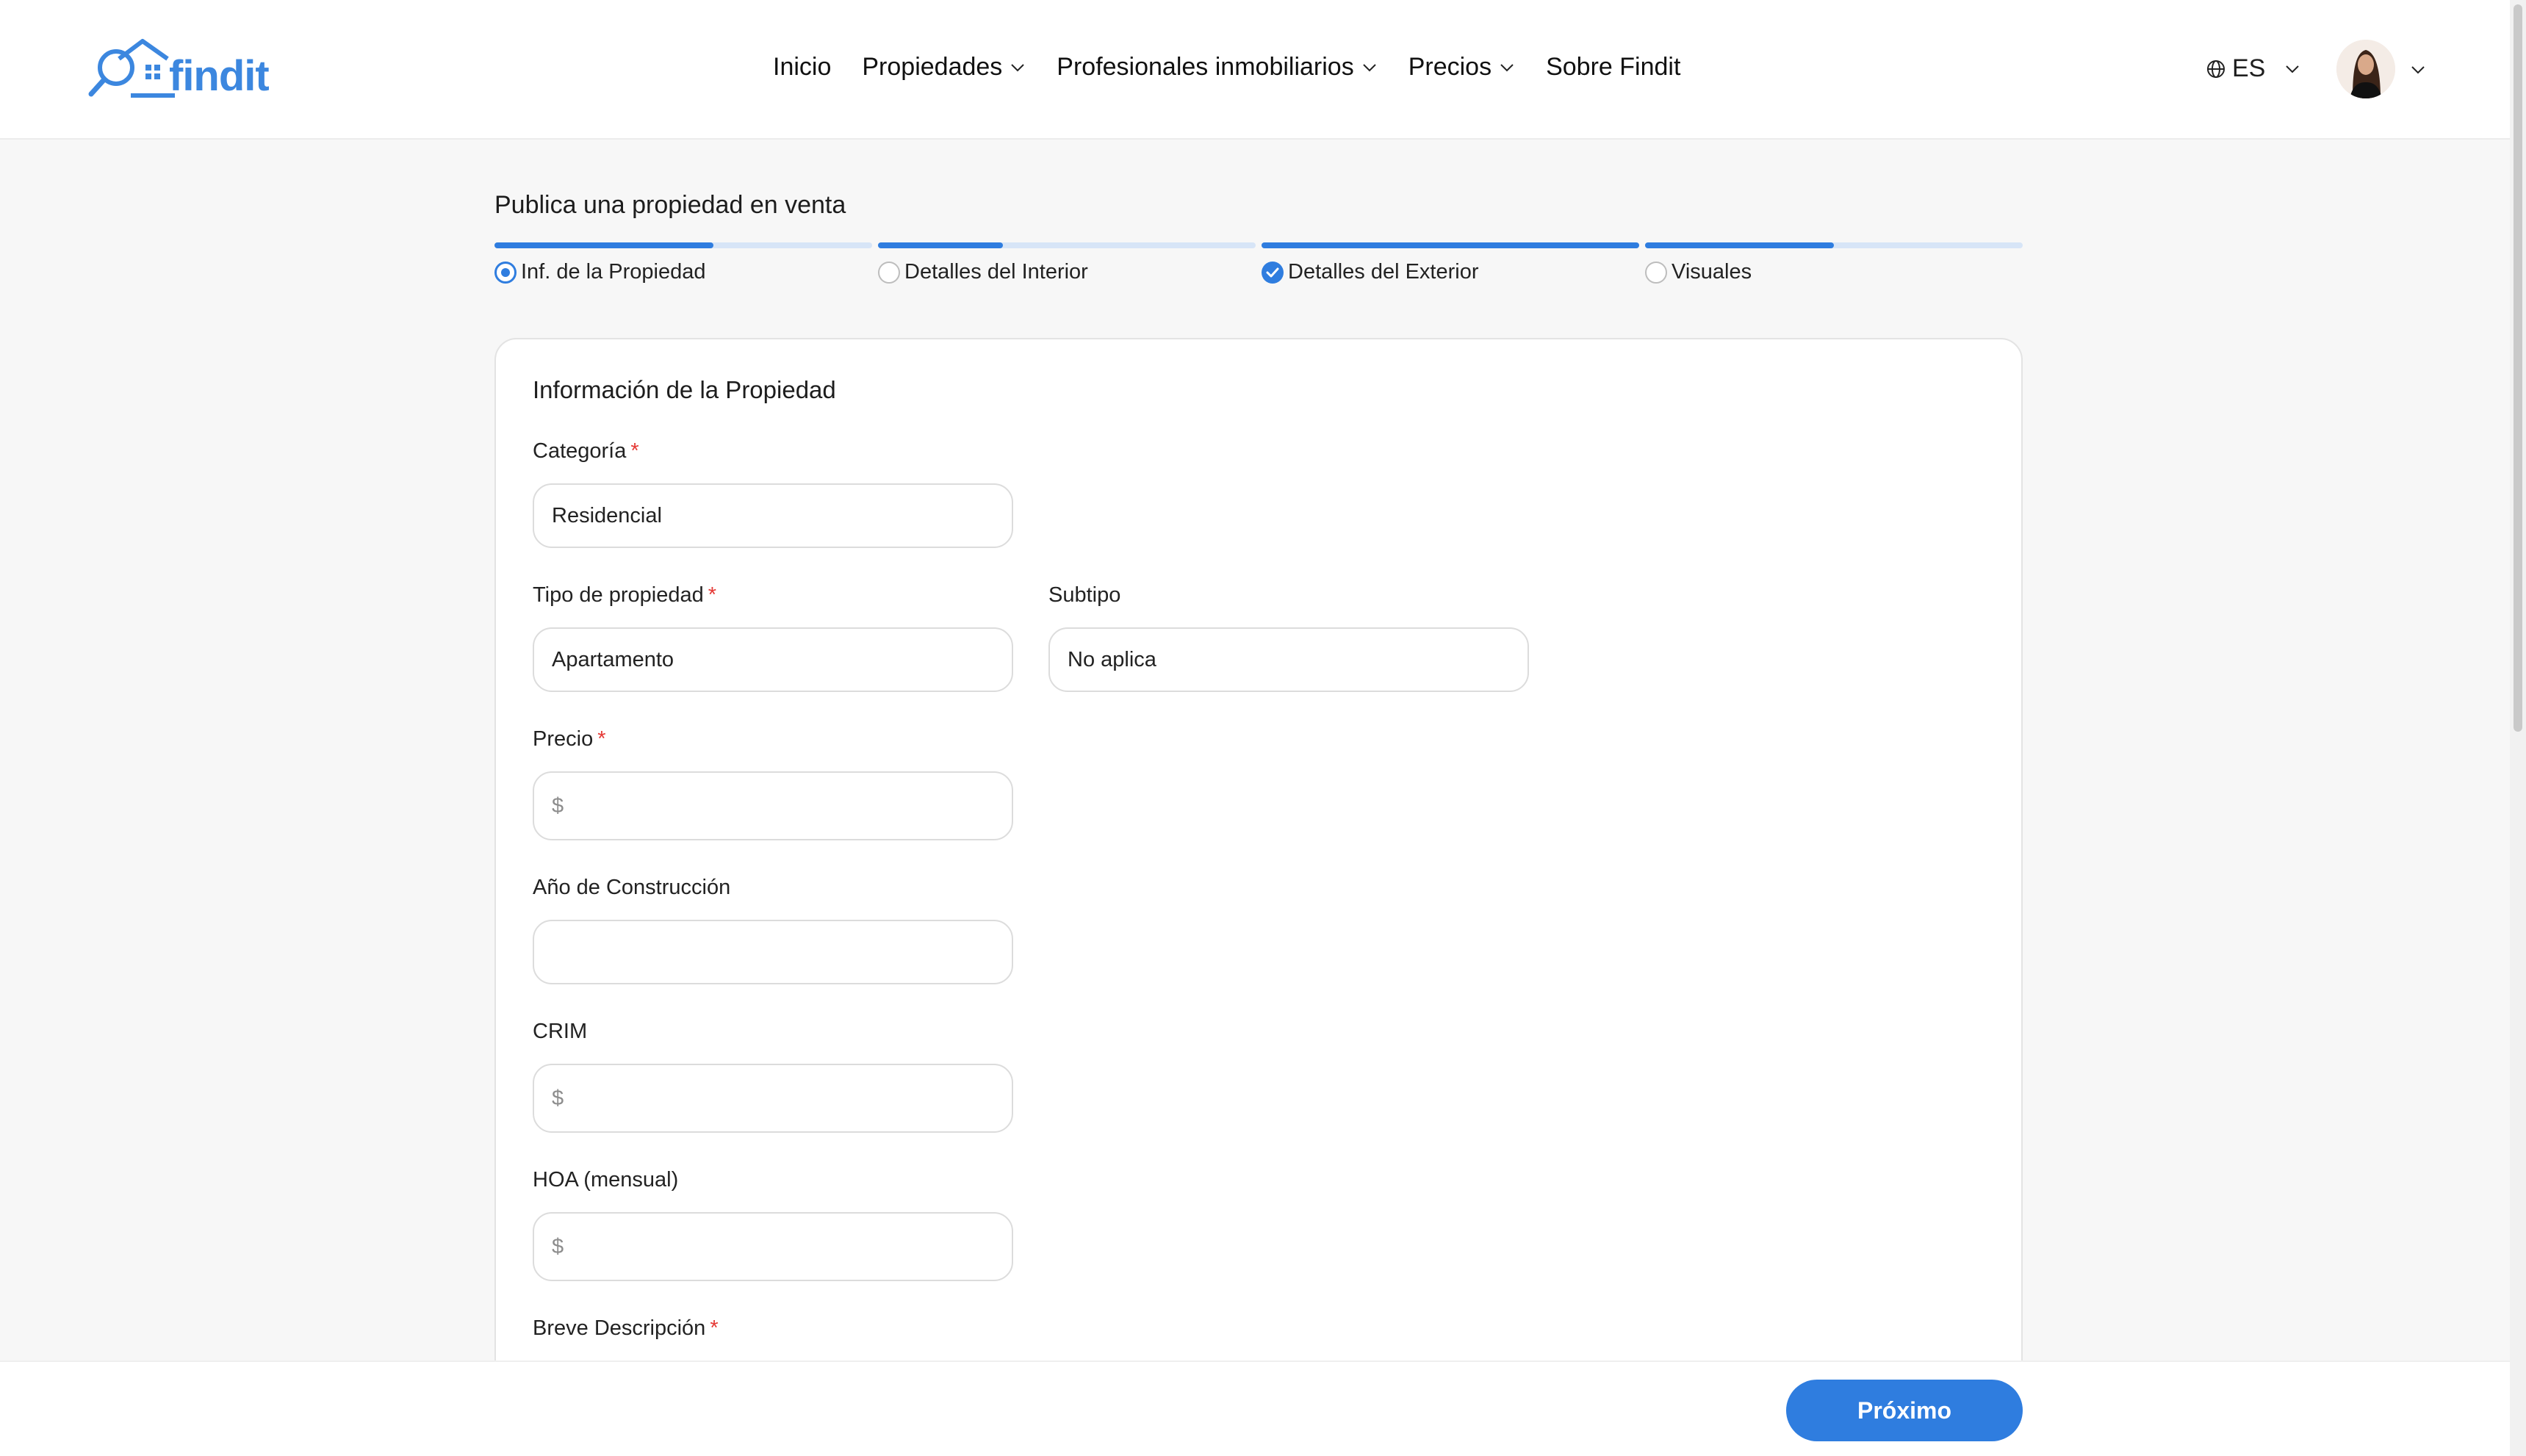 The image size is (2526, 1456). What do you see at coordinates (1834, 271) in the screenshot?
I see `step-visuales: Visuales` at bounding box center [1834, 271].